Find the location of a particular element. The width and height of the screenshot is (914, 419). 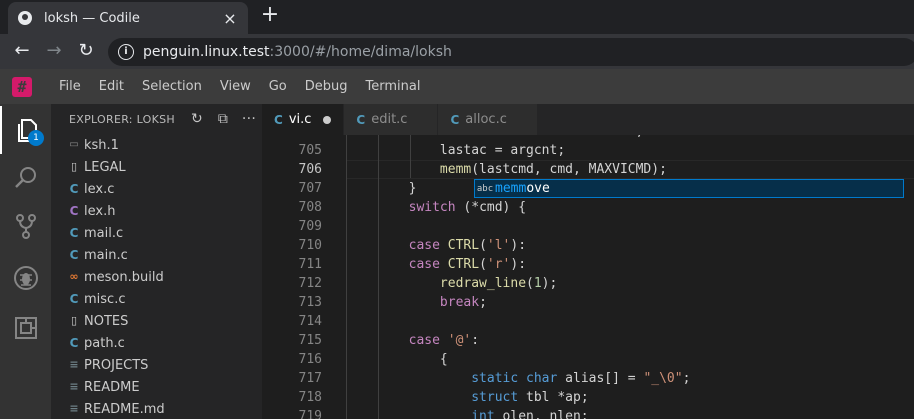

code-line: case CTRL('r'): is located at coordinates (467, 264).